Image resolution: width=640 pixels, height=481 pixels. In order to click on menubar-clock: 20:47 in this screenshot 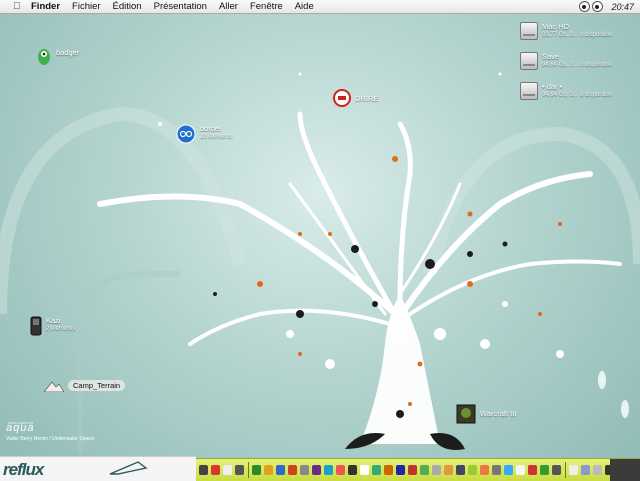, I will do `click(622, 7)`.